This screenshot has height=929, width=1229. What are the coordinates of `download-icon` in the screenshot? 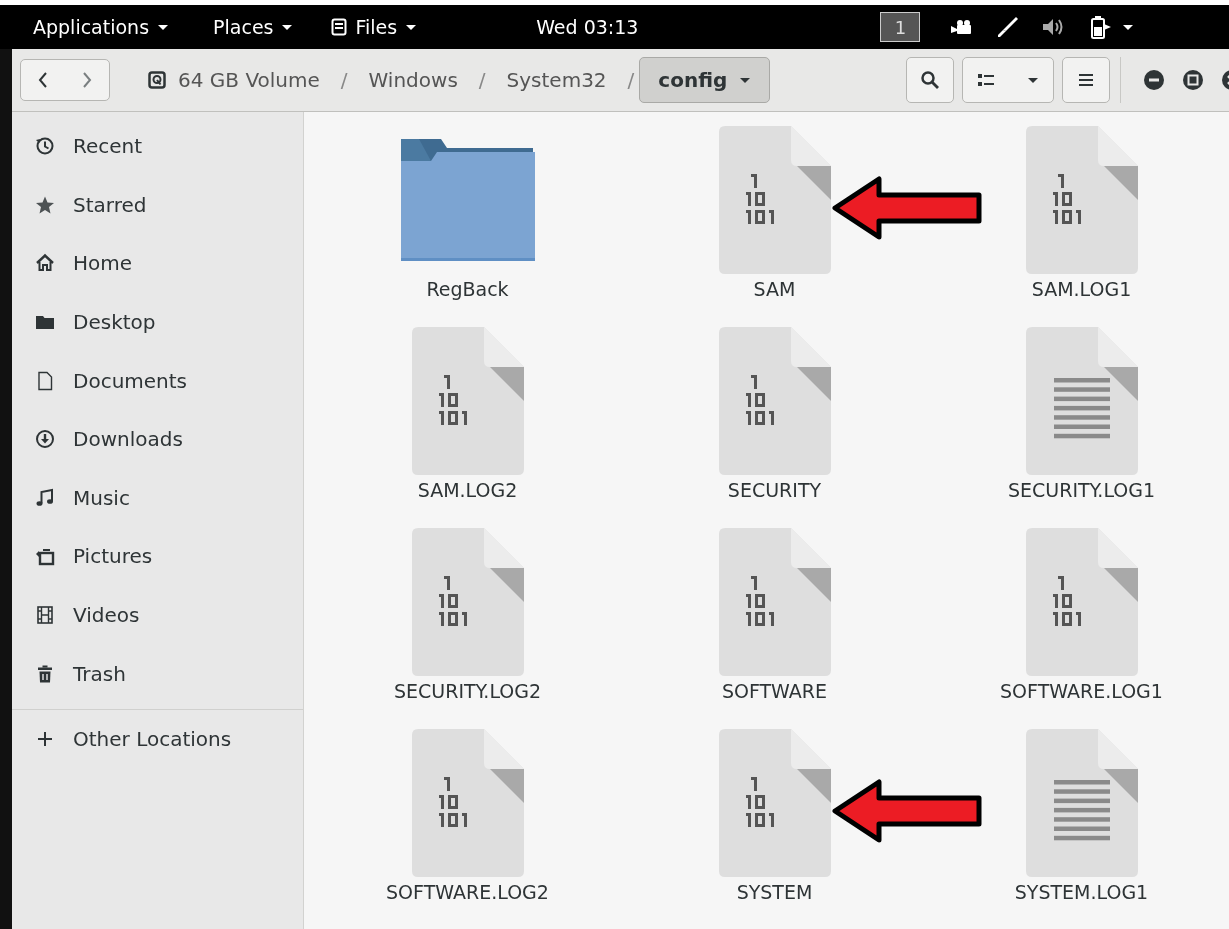 It's located at (45, 439).